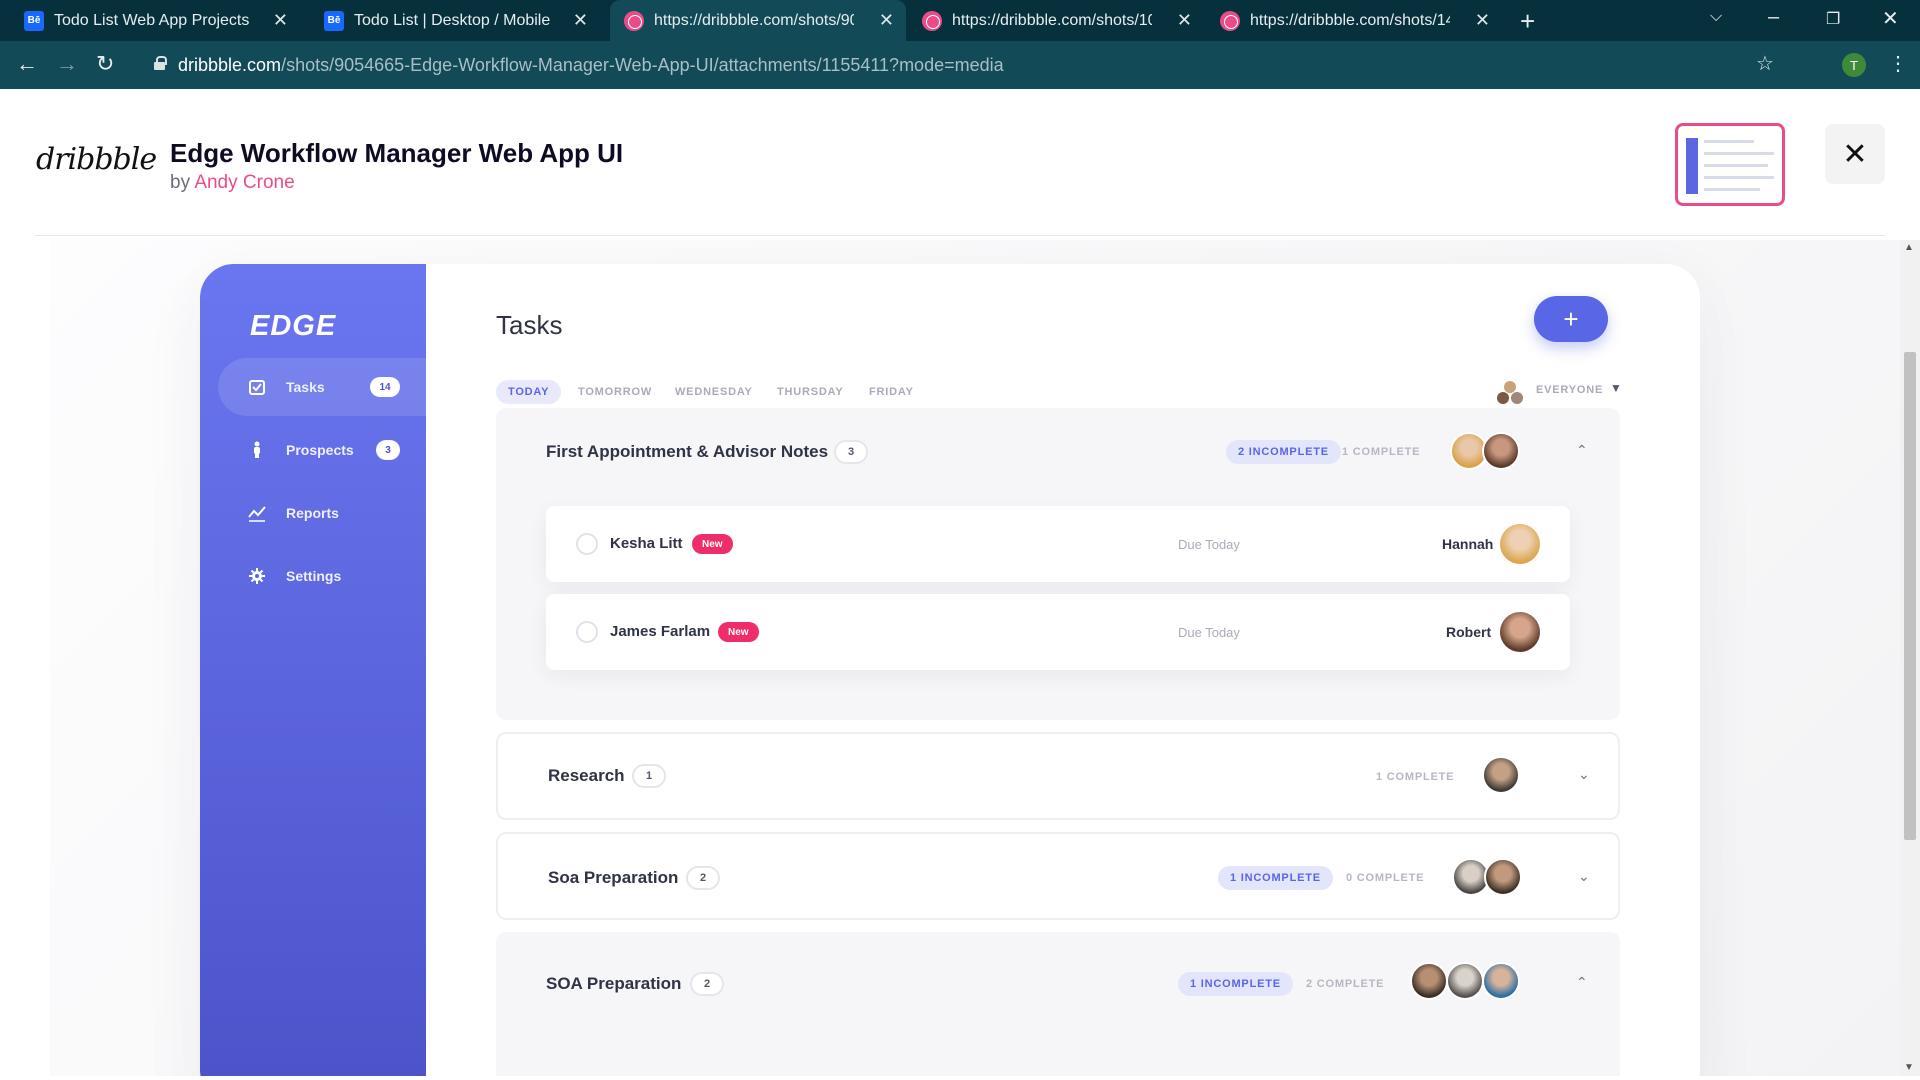 The image size is (1920, 1080). I want to click on group-title: First Appointment & Advisor Notes, so click(687, 451).